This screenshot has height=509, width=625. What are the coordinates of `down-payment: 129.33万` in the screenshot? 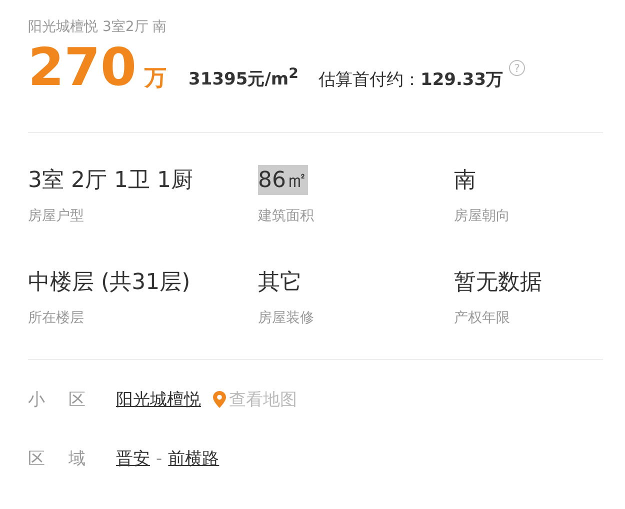 It's located at (462, 80).